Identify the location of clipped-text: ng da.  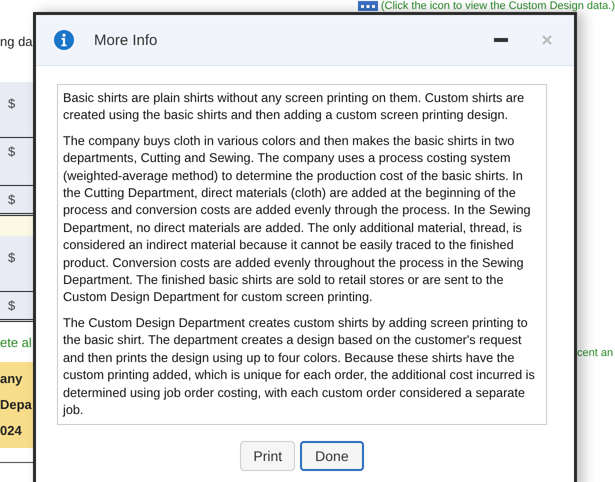
(16, 41).